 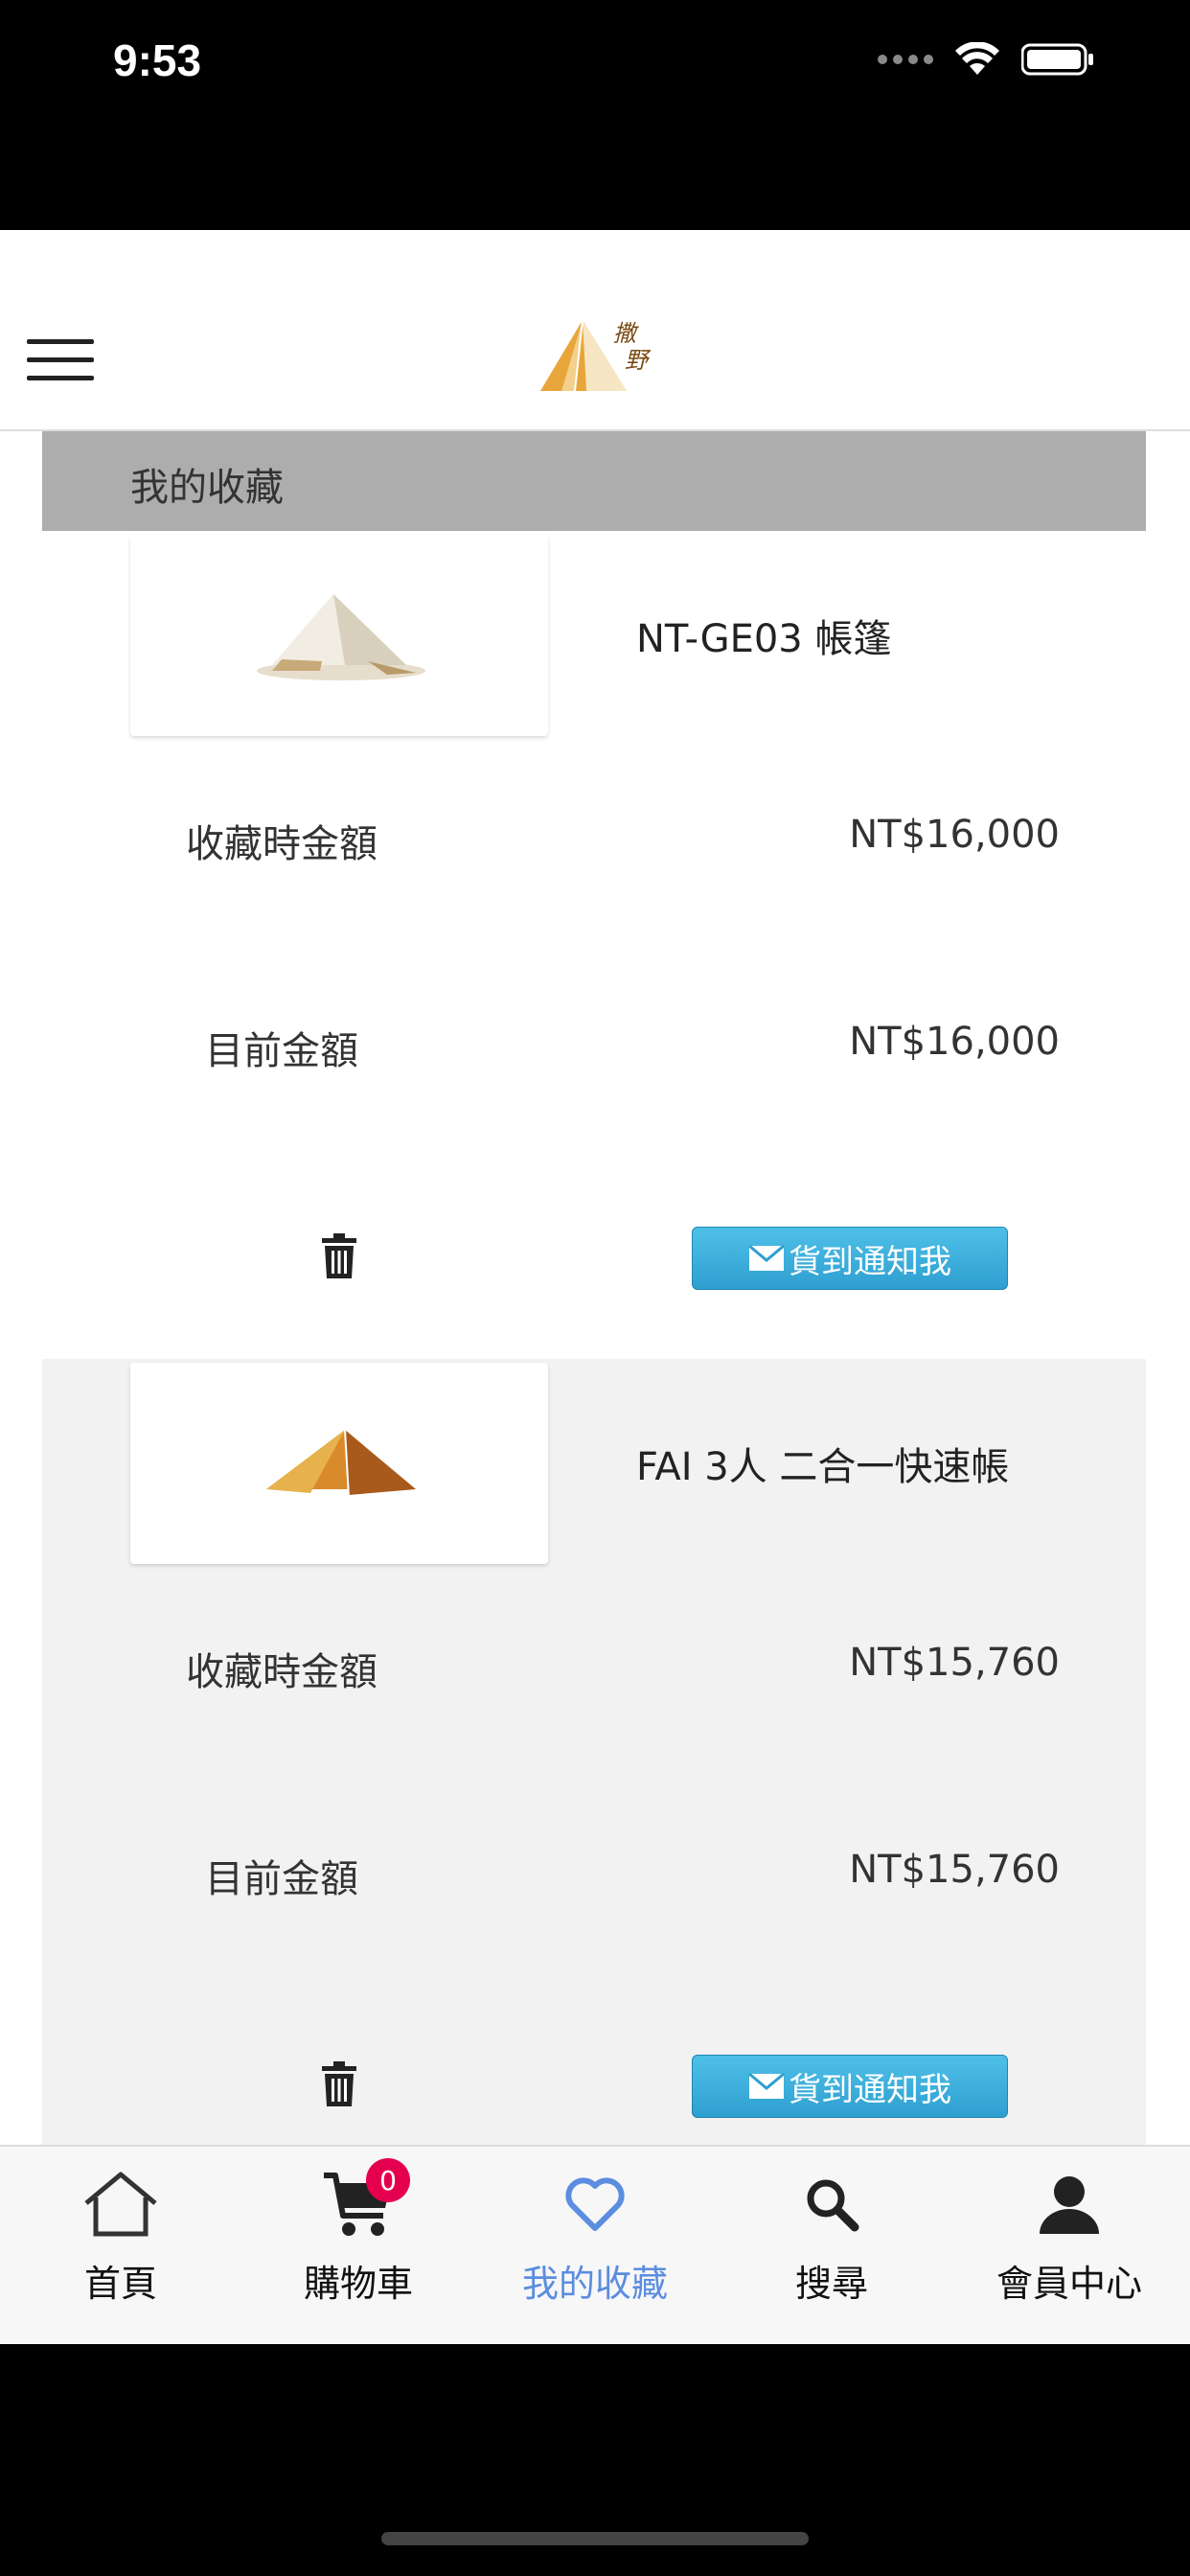 I want to click on notch, so click(x=595, y=43).